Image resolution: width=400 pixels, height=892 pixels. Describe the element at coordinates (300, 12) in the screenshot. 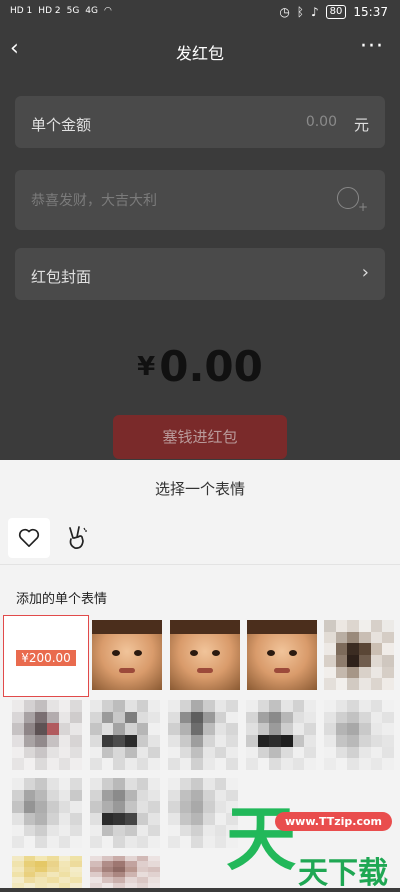

I see `bluetooth-icon: ᛒ` at that location.